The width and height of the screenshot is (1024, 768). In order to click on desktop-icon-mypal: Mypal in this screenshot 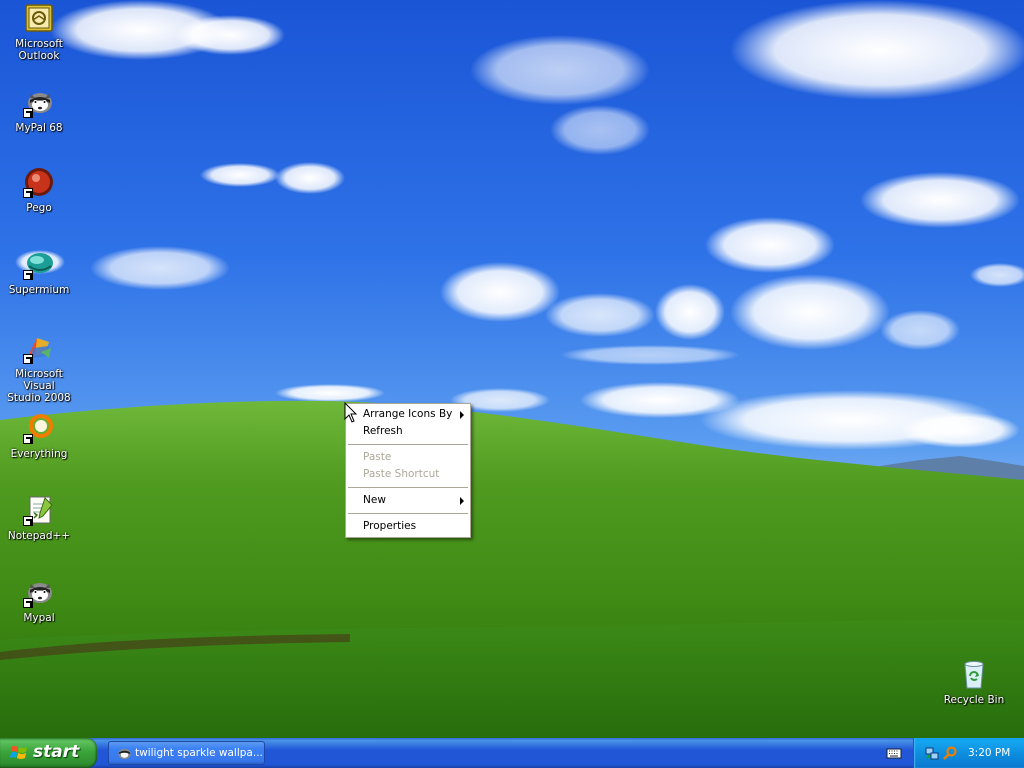, I will do `click(39, 600)`.